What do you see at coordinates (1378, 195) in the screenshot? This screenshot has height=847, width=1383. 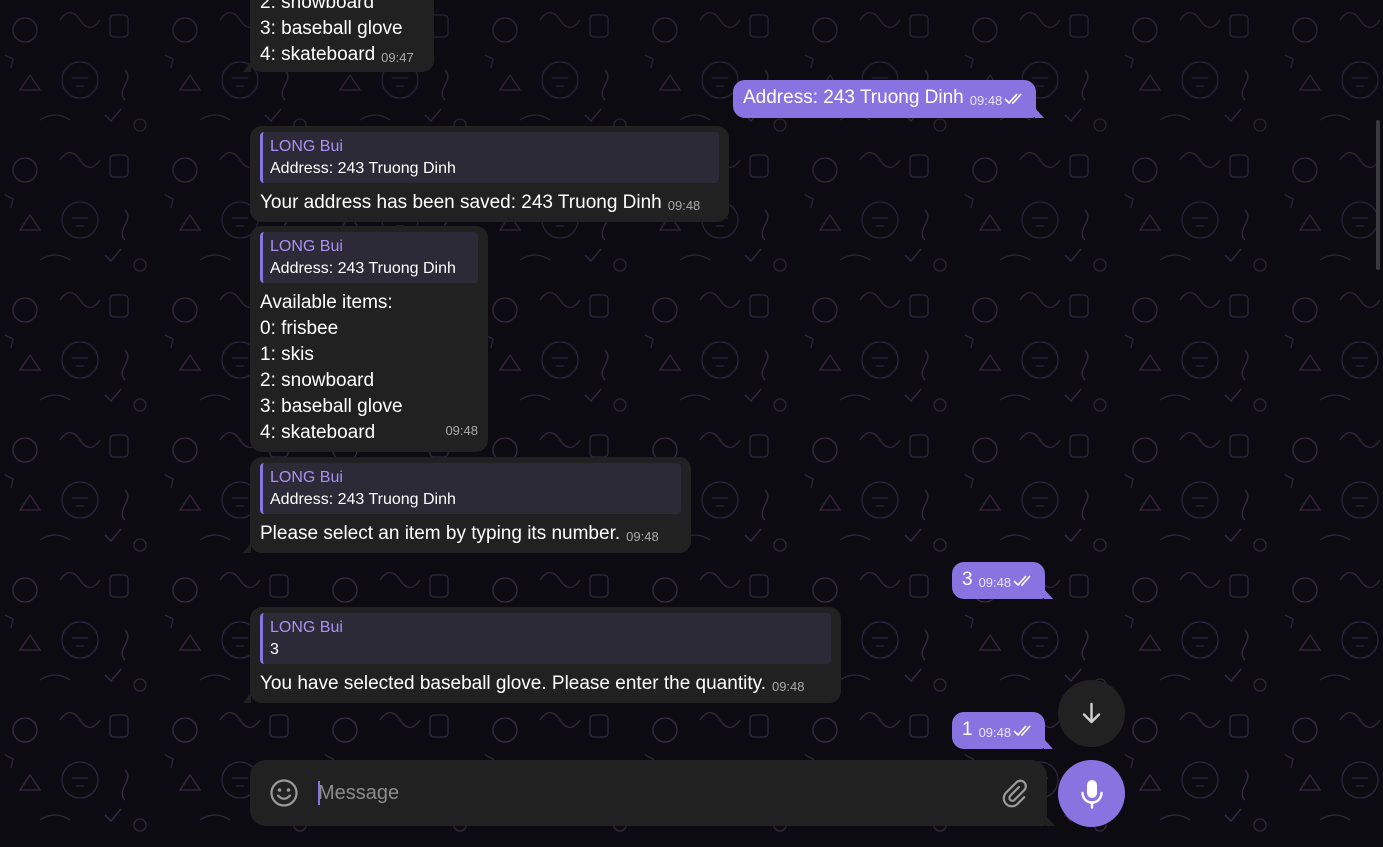 I see `scrollbar` at bounding box center [1378, 195].